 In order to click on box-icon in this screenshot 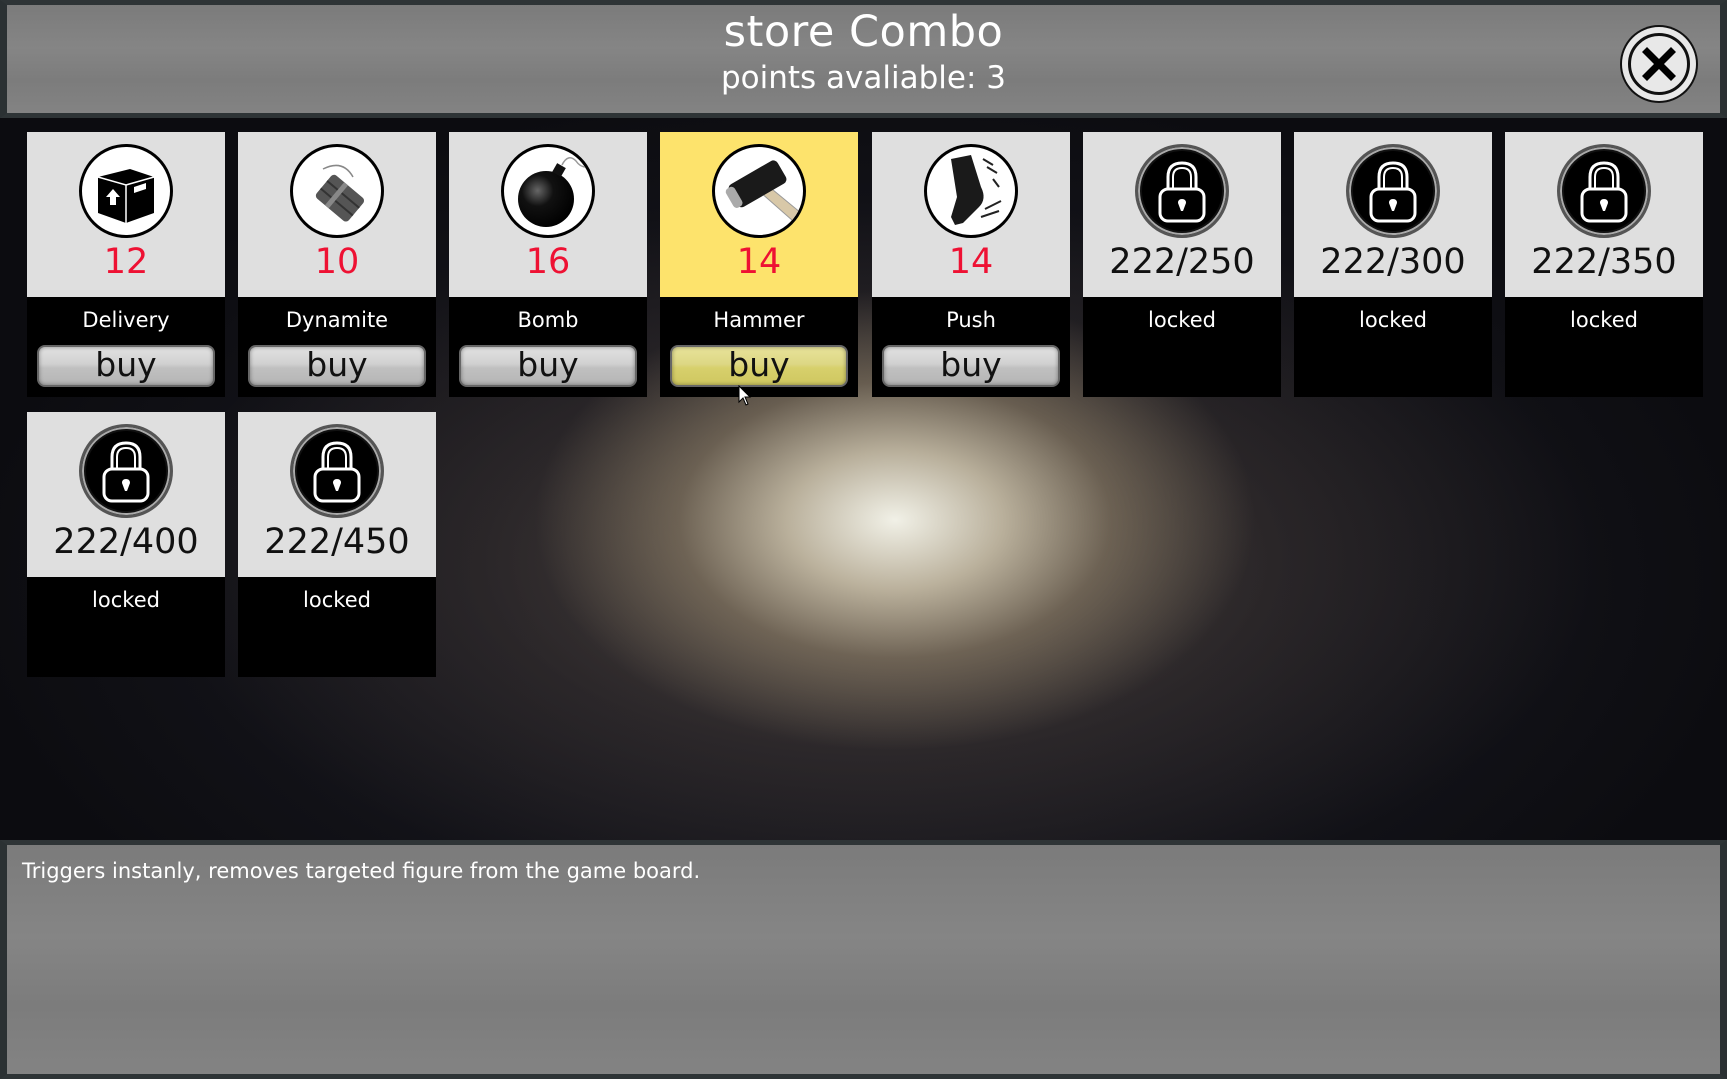, I will do `click(126, 191)`.